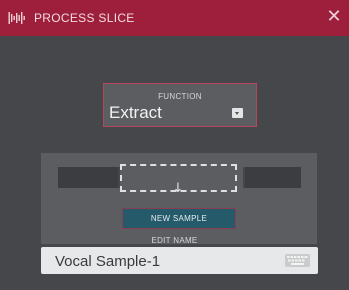 This screenshot has height=290, width=349. I want to click on title-bar: PROCESS SLICE ✕, so click(174, 18).